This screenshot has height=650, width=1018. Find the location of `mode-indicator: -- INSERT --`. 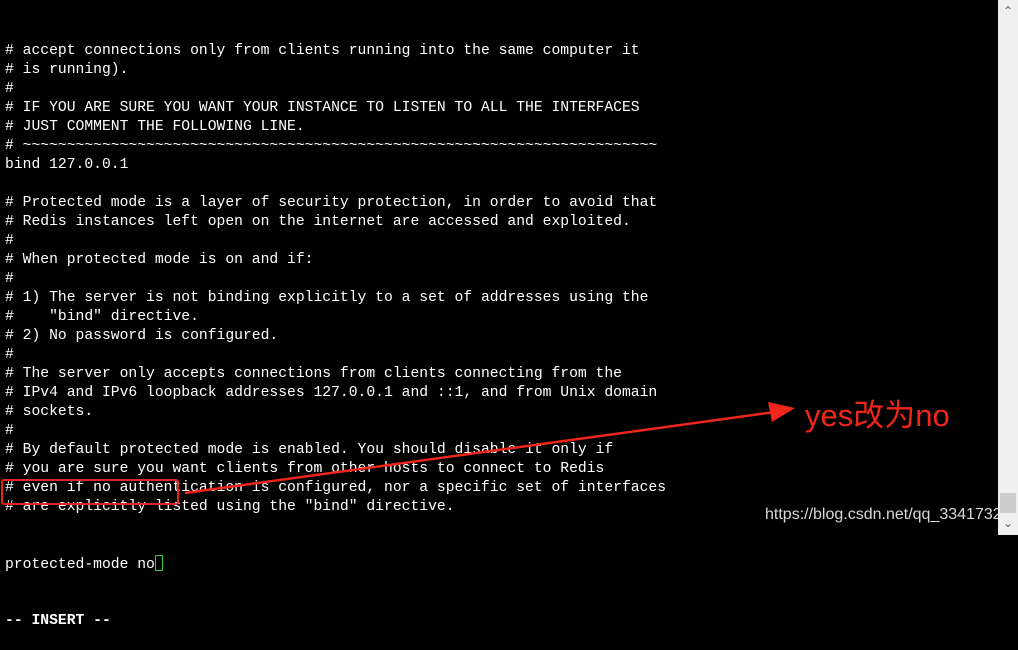

mode-indicator: -- INSERT -- is located at coordinates (58, 621).